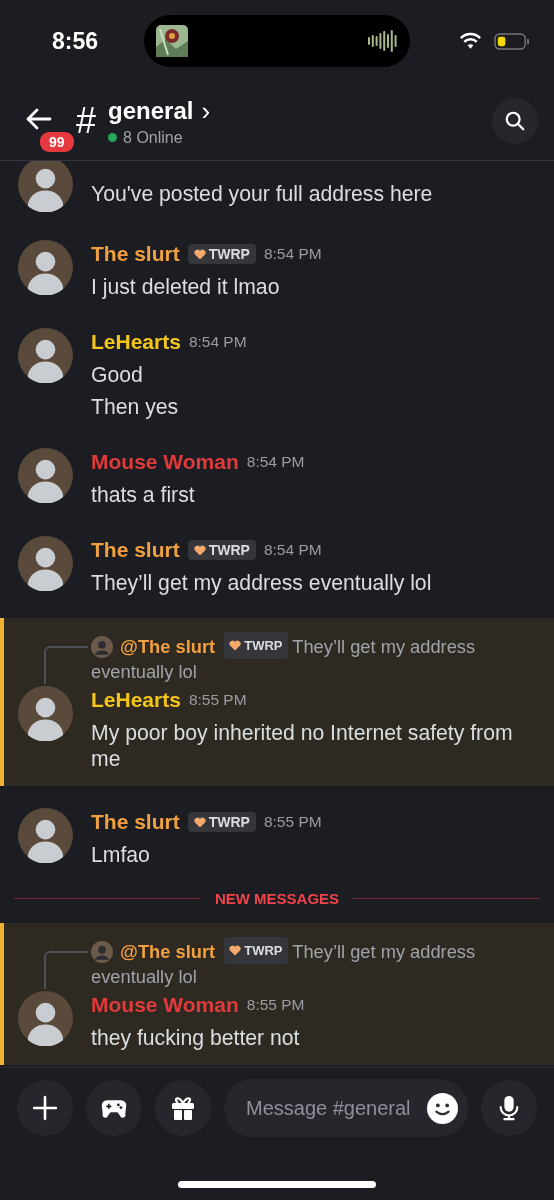 Image resolution: width=554 pixels, height=1200 pixels. Describe the element at coordinates (262, 194) in the screenshot. I see `message-text: You've posted your full address here` at that location.